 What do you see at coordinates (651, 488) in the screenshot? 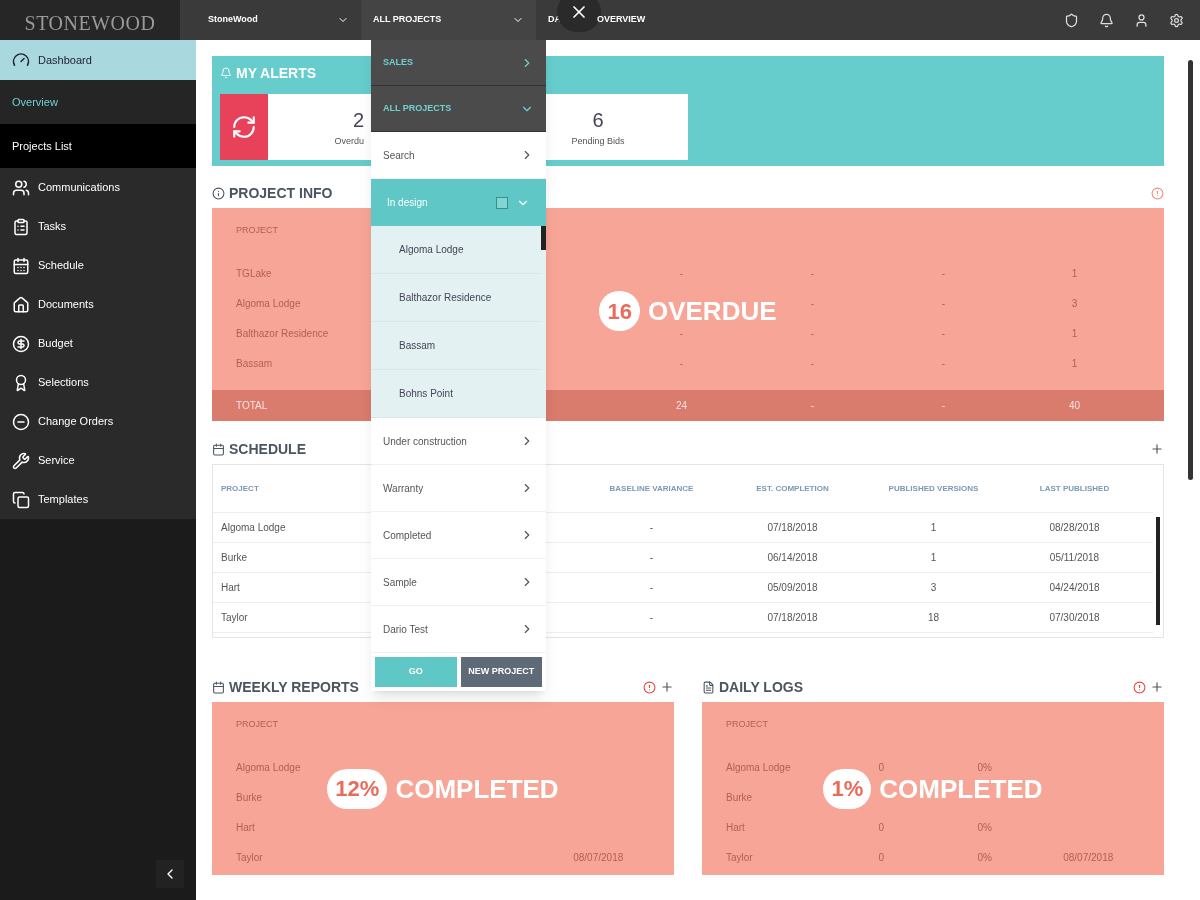
I see `column-header: BASELINE VARIANCE` at bounding box center [651, 488].